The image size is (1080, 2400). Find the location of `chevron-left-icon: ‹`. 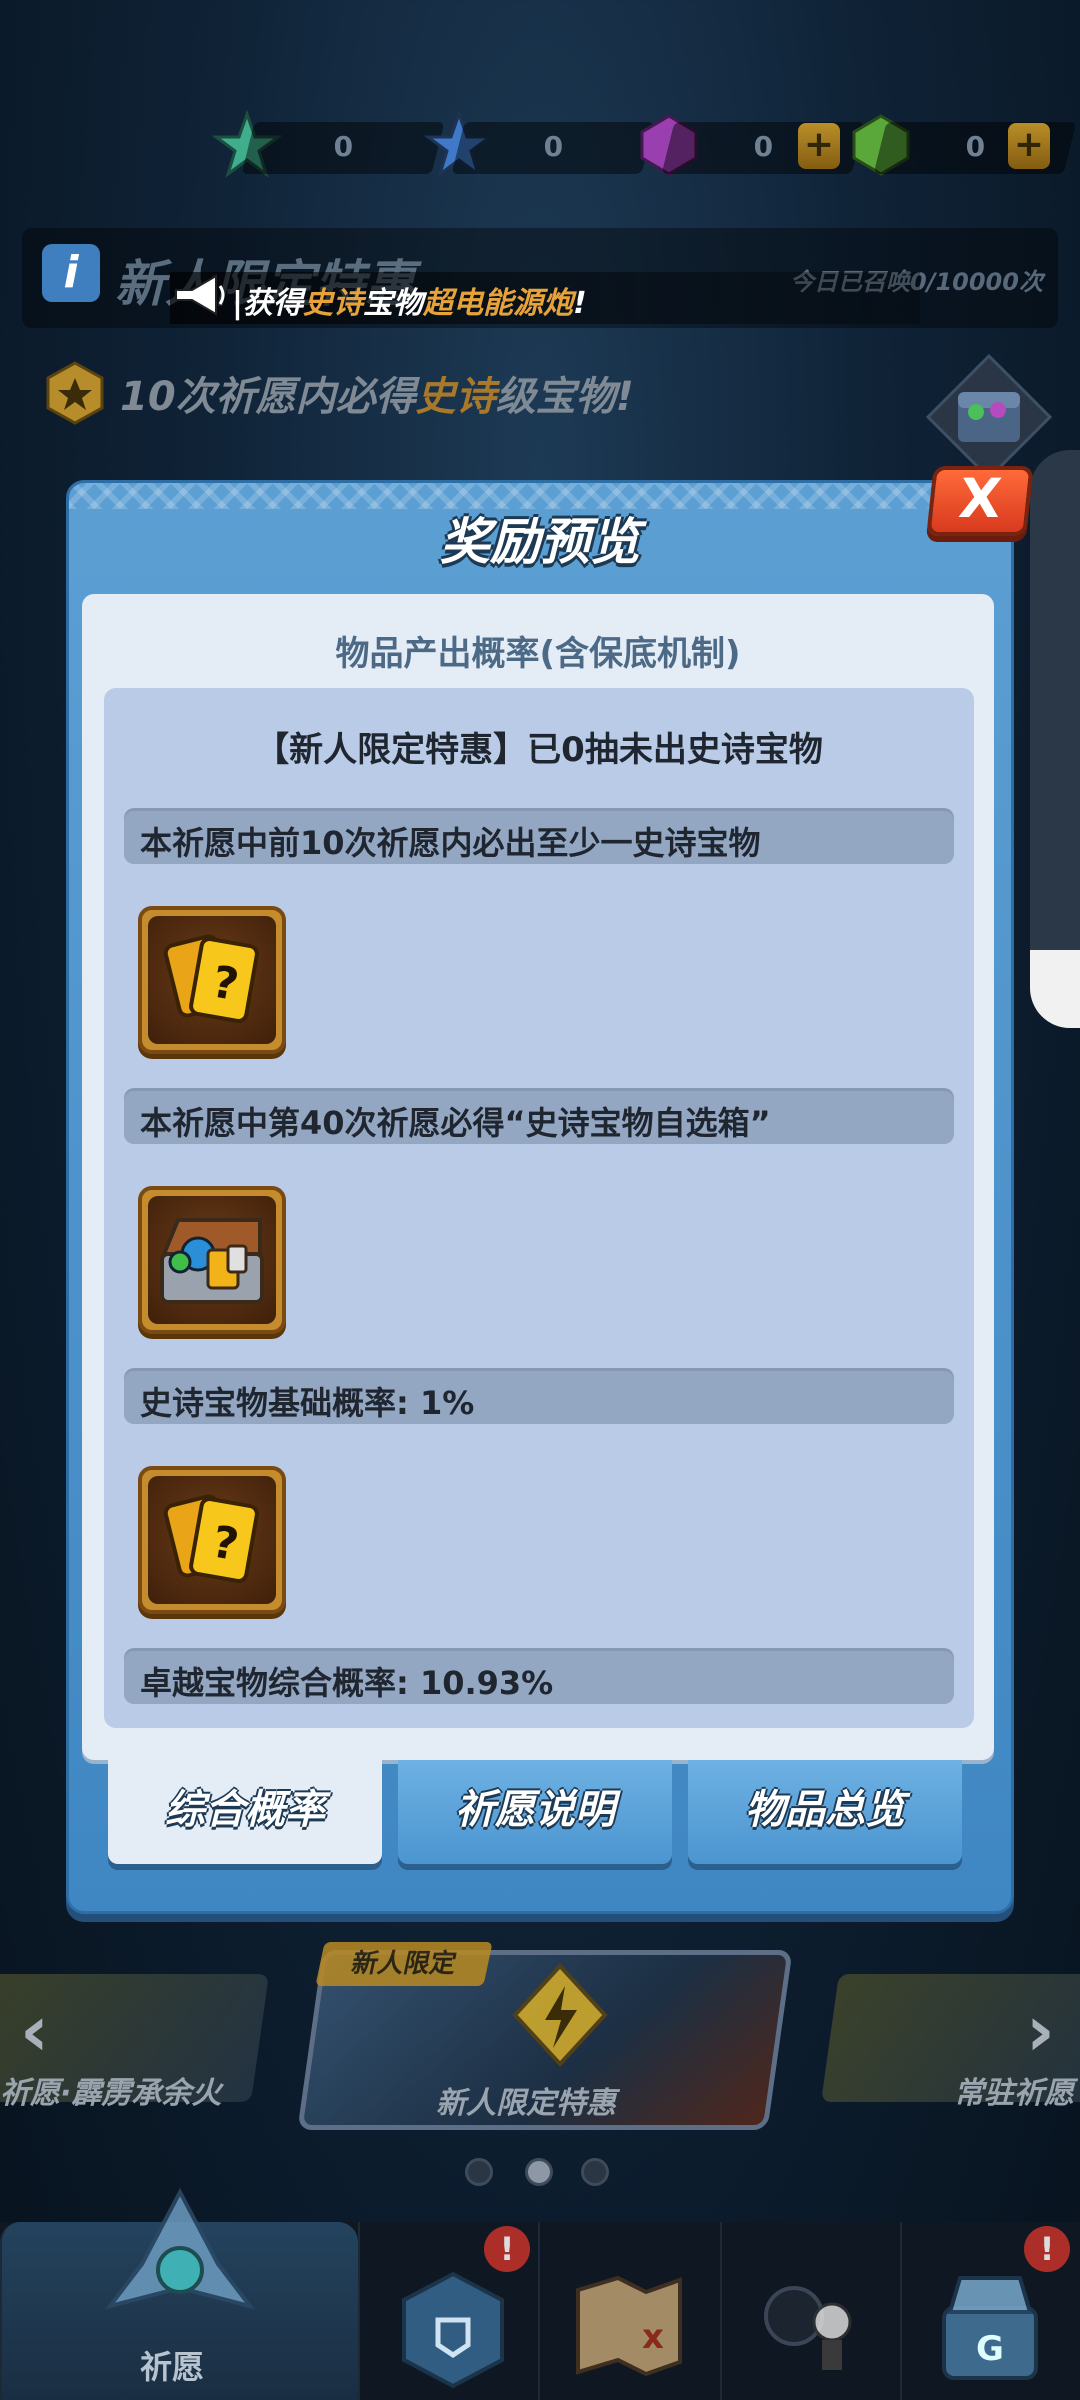

chevron-left-icon: ‹ is located at coordinates (34, 2031).